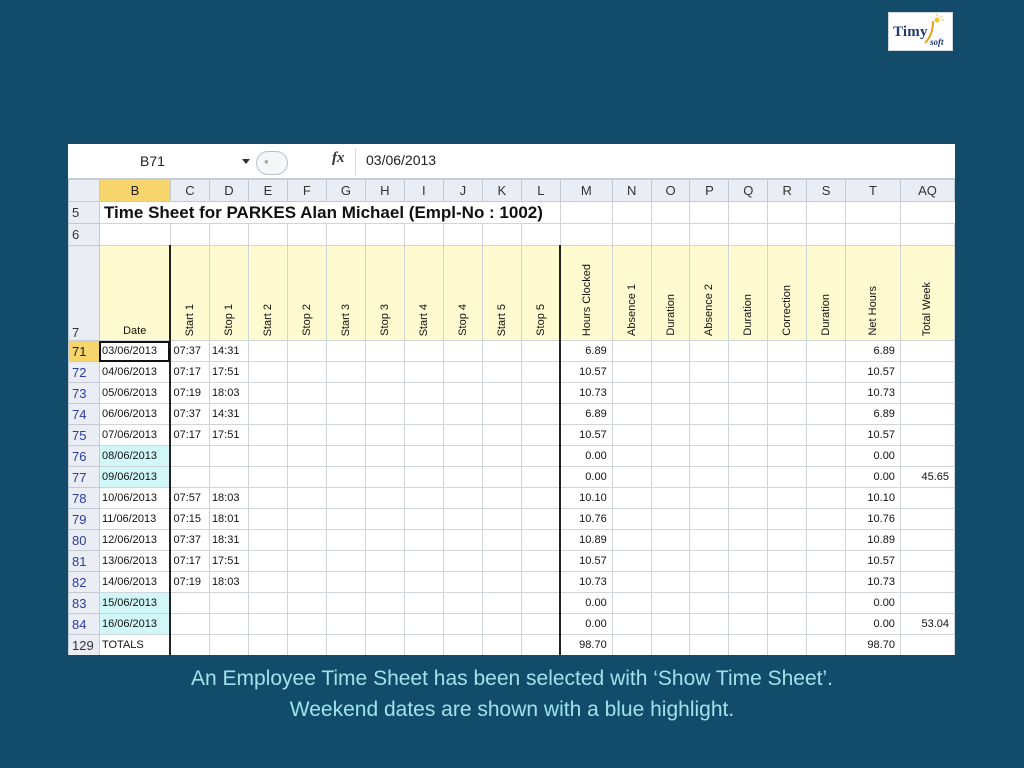  I want to click on date-cell: 13/06/2013, so click(135, 561).